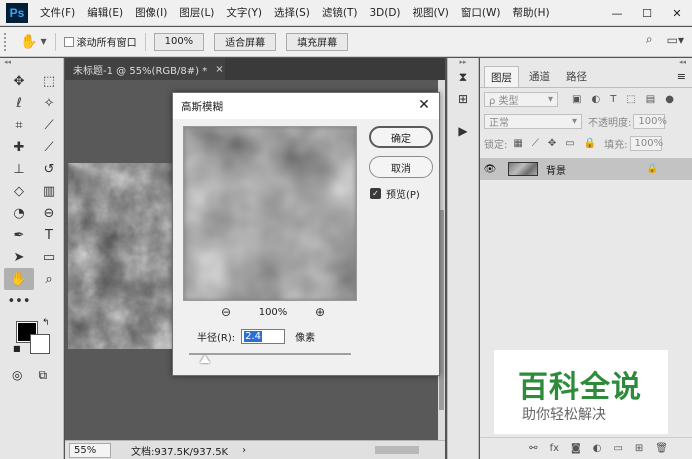  Describe the element at coordinates (31, 62) in the screenshot. I see `toolbox-collapse-icon: ◂◂` at that location.